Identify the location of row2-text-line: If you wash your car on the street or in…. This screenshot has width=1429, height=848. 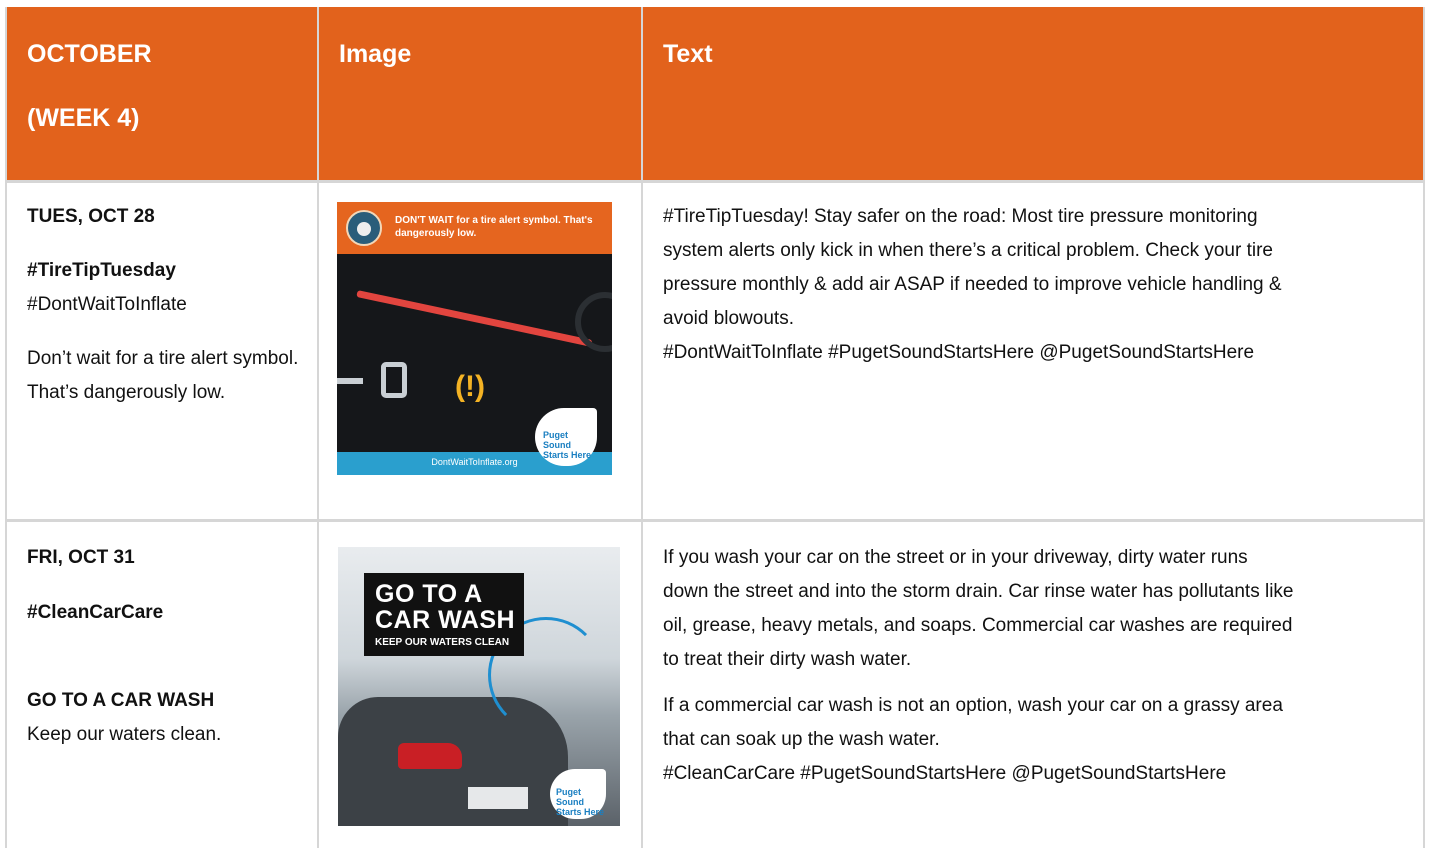
(955, 557).